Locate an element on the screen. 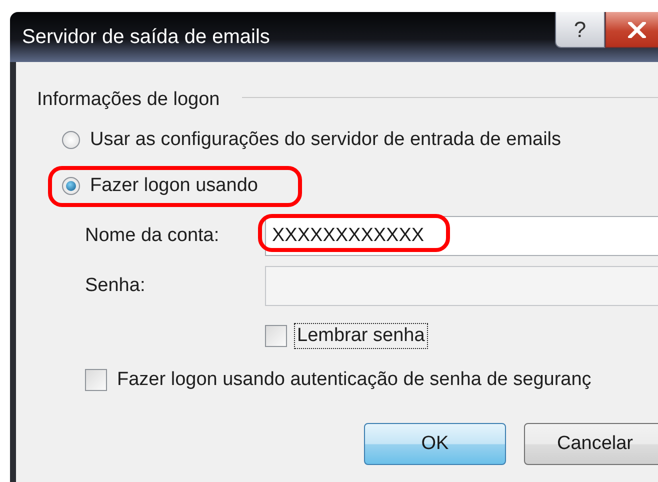  radio-label: Usar as configurações do servidor de entrada de emails is located at coordinates (326, 140).